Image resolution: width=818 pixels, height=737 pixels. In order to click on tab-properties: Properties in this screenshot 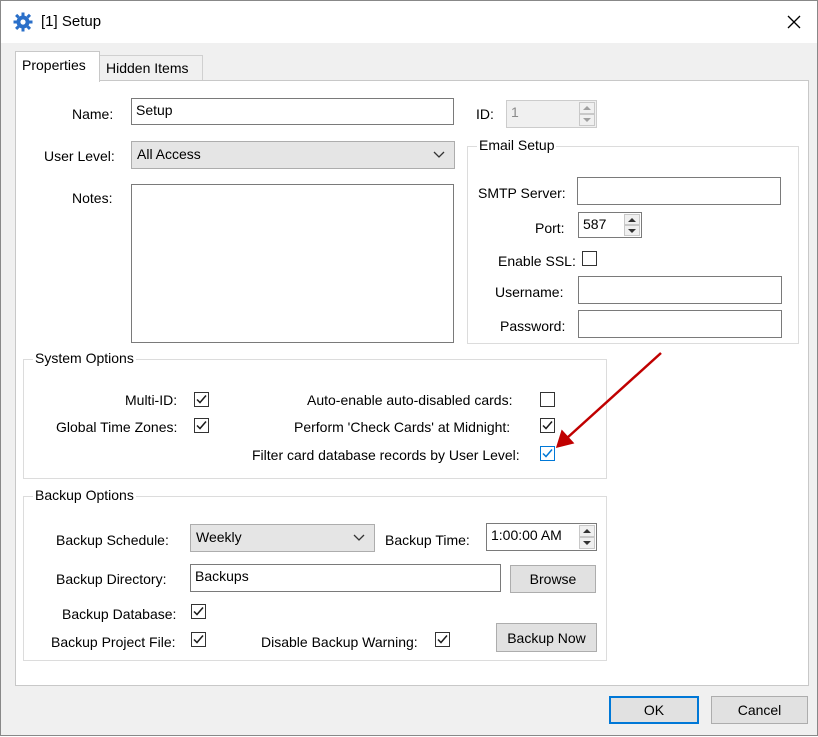, I will do `click(57, 66)`.